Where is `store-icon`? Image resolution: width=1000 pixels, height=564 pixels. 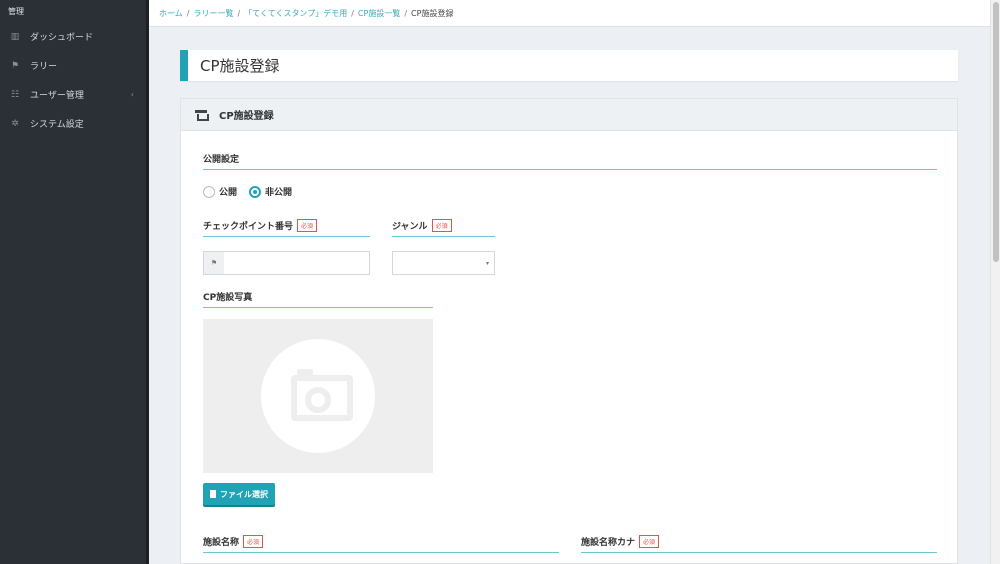 store-icon is located at coordinates (202, 115).